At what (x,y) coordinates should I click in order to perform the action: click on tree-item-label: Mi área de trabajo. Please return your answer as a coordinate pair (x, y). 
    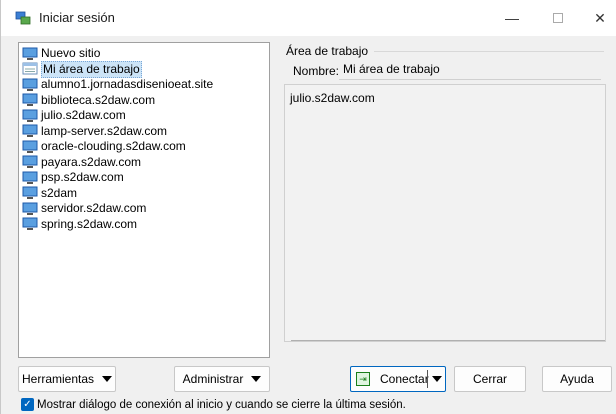
    Looking at the image, I should click on (91, 69).